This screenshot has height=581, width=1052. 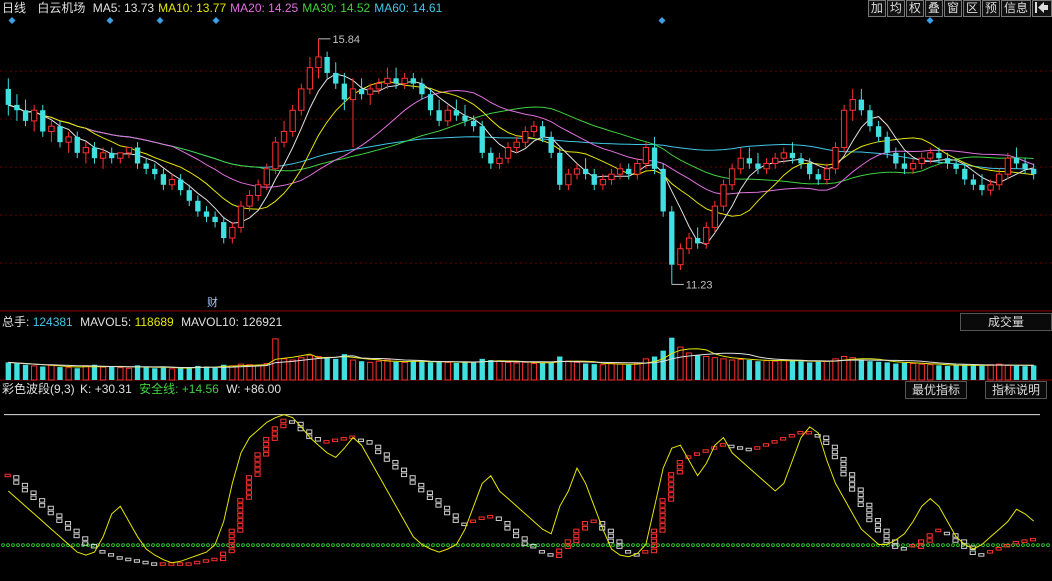 What do you see at coordinates (936, 390) in the screenshot?
I see `best-indicator-button: 最优指标` at bounding box center [936, 390].